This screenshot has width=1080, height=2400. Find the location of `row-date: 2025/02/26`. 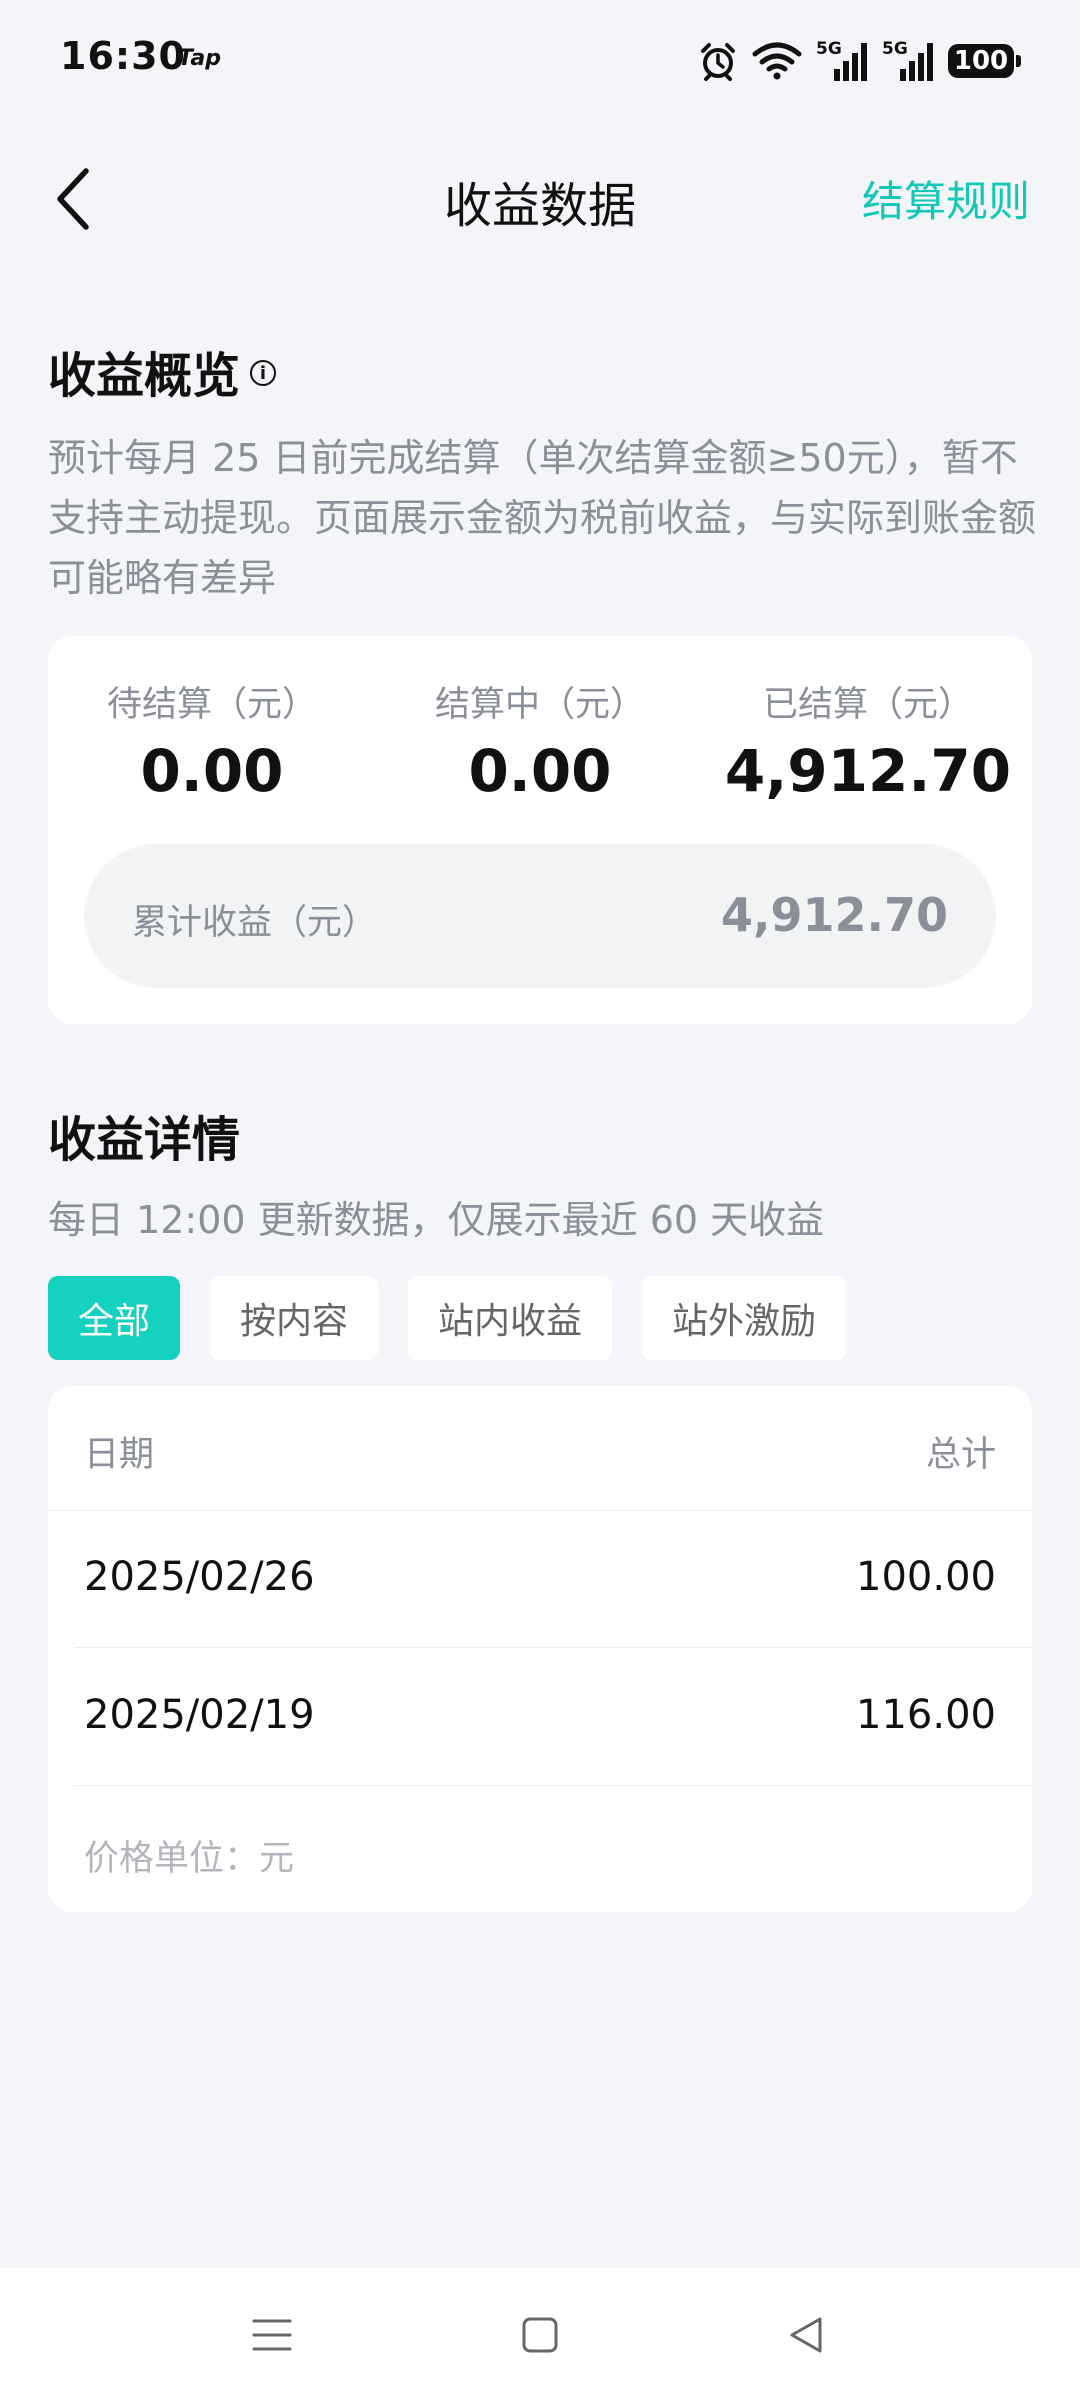

row-date: 2025/02/26 is located at coordinates (199, 1577).